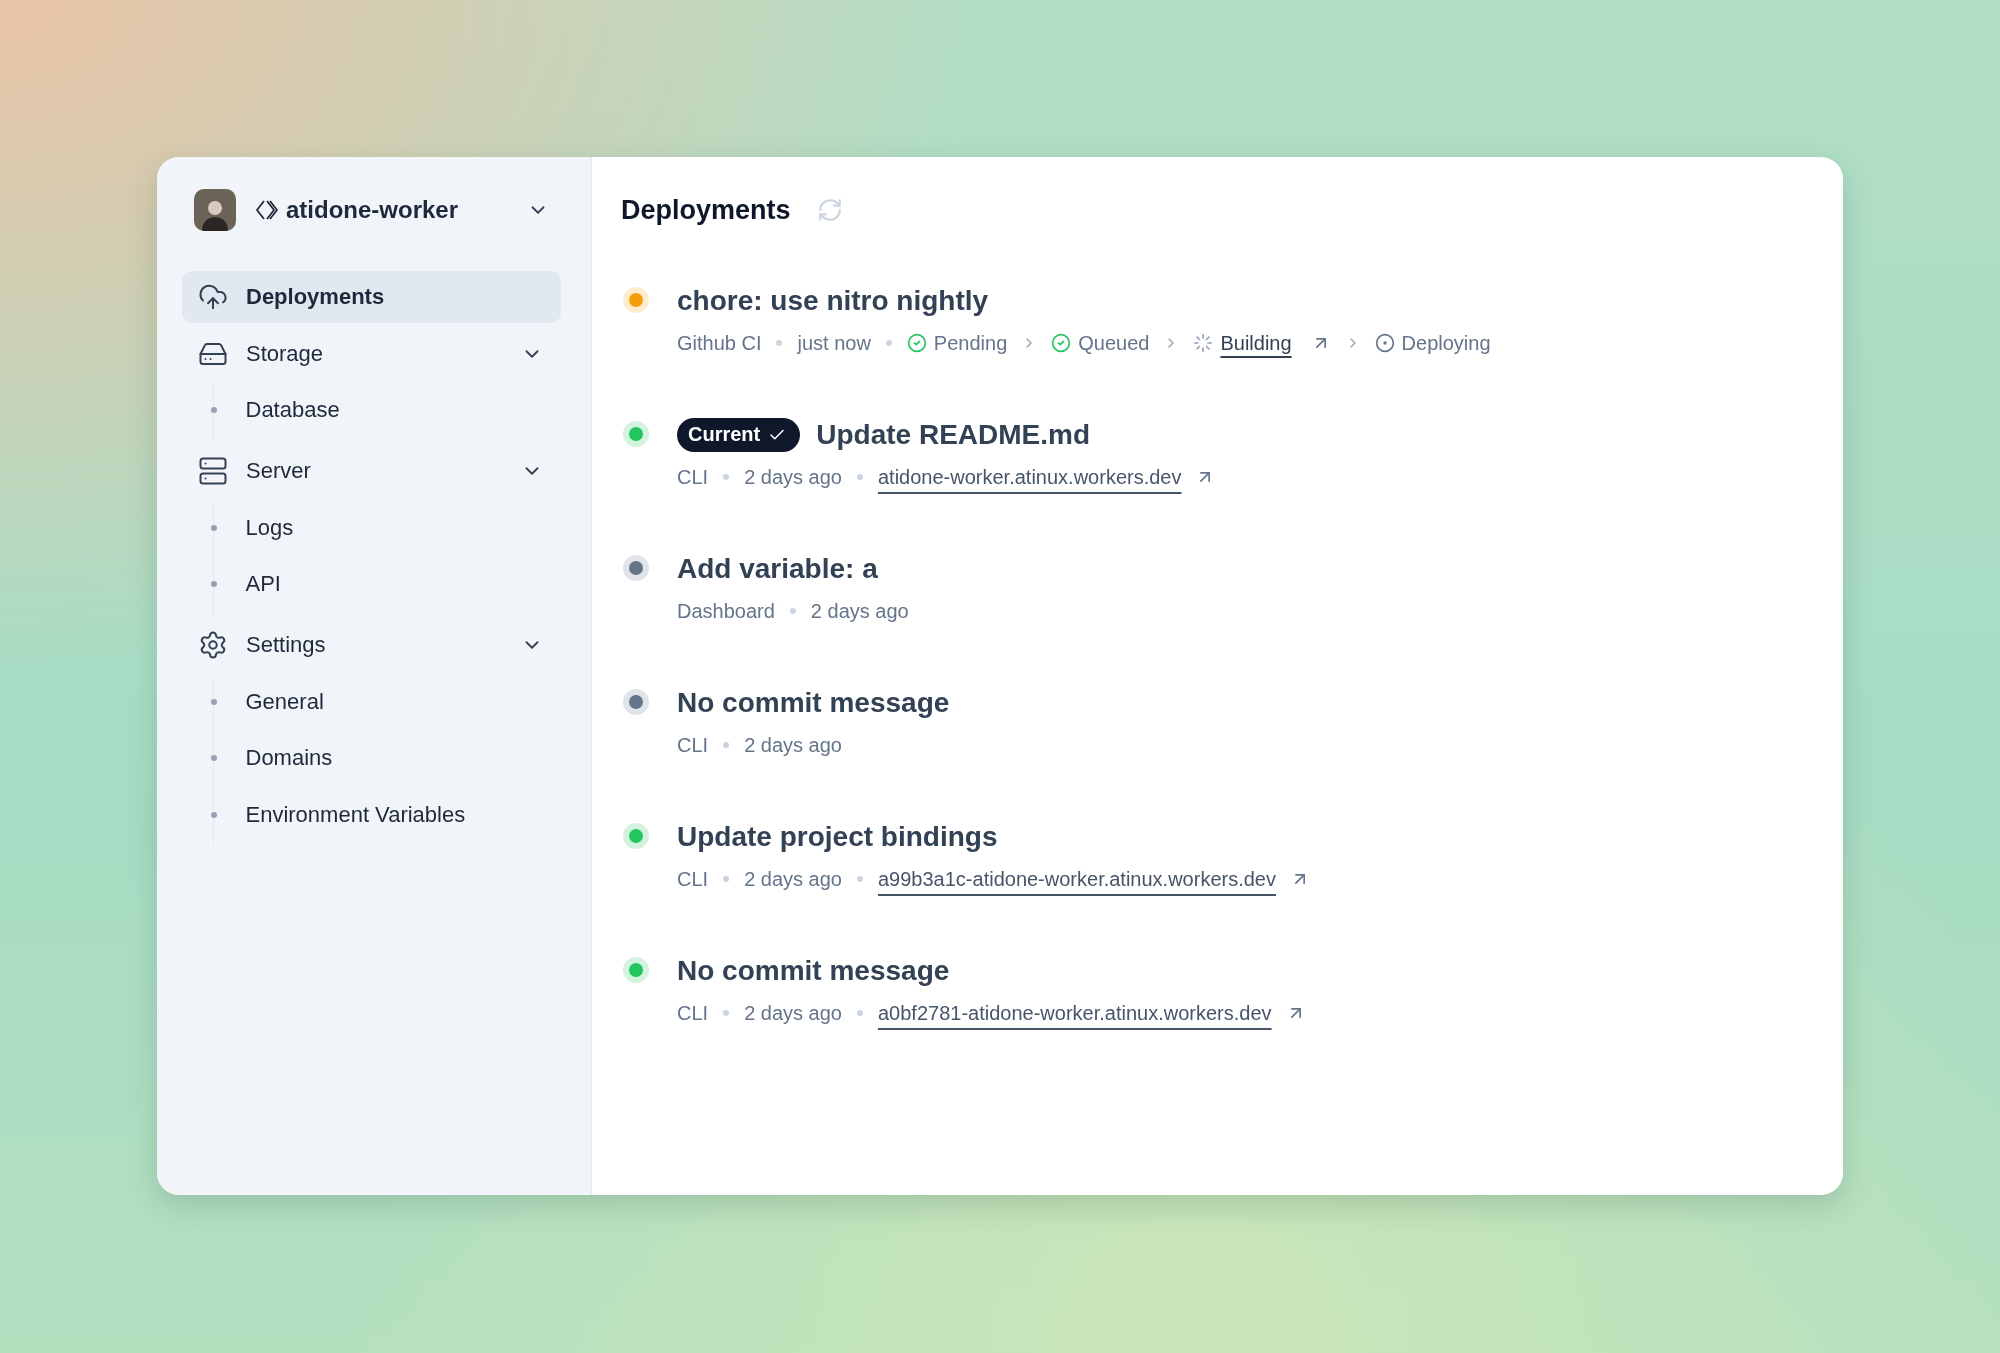 The height and width of the screenshot is (1353, 2000). Describe the element at coordinates (387, 758) in the screenshot. I see `nav-subitem: Domains` at that location.